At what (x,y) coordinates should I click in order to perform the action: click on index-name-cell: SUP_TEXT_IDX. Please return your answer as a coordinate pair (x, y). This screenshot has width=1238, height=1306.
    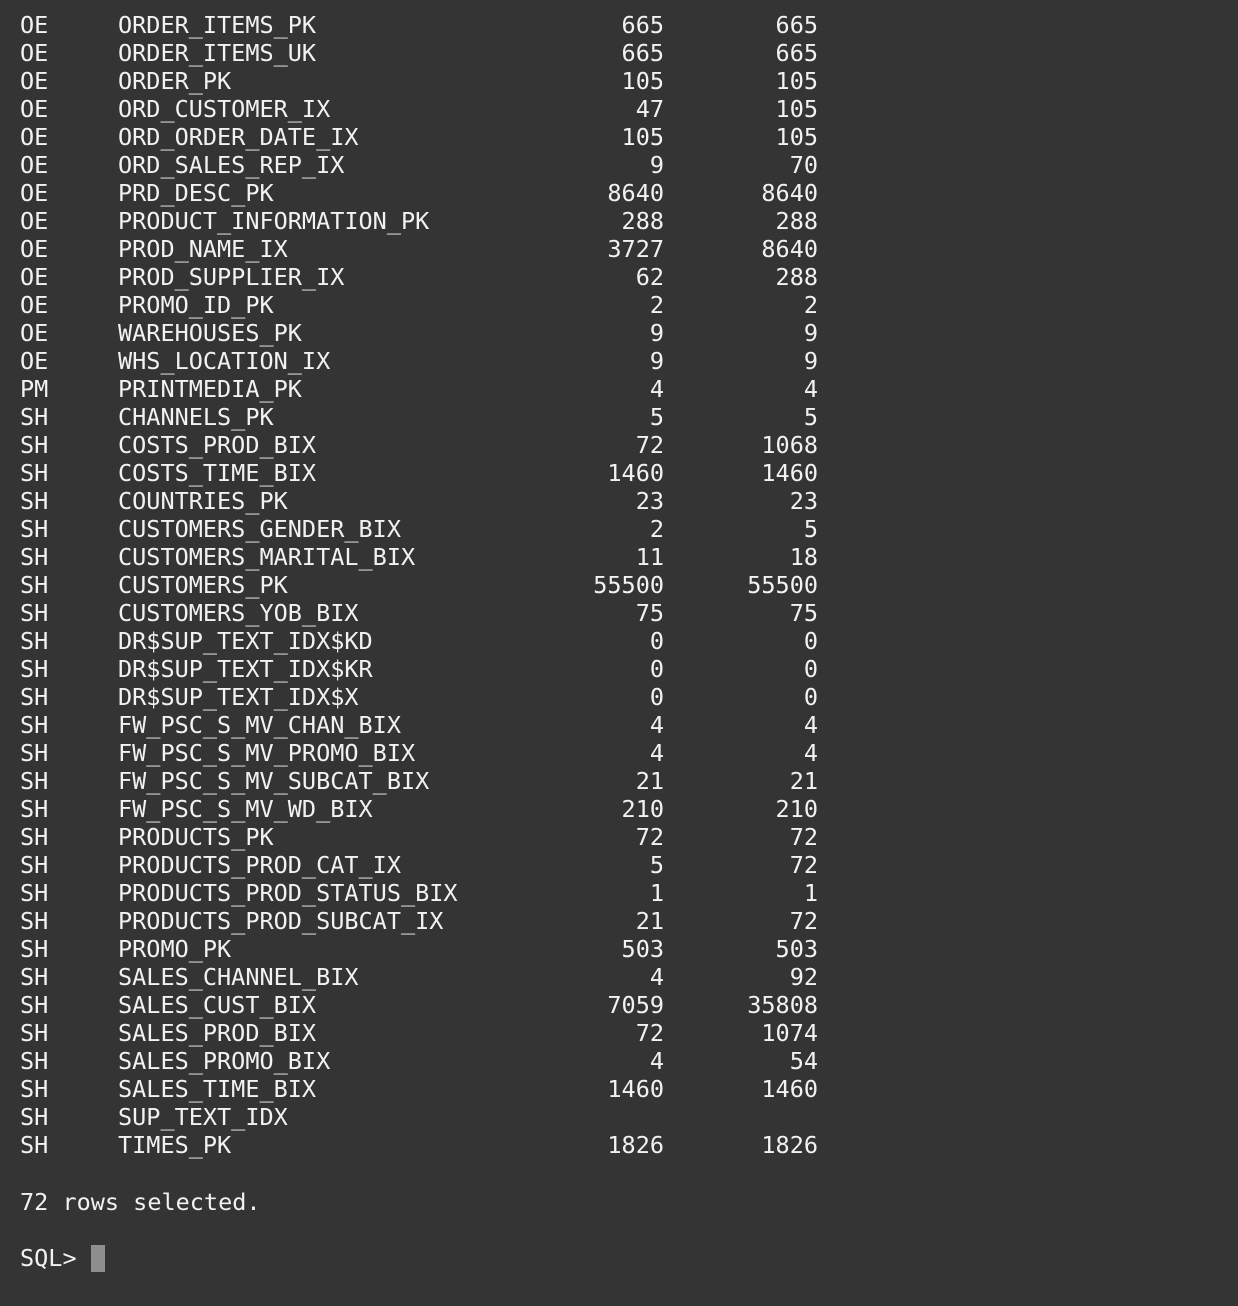
    Looking at the image, I should click on (203, 1117).